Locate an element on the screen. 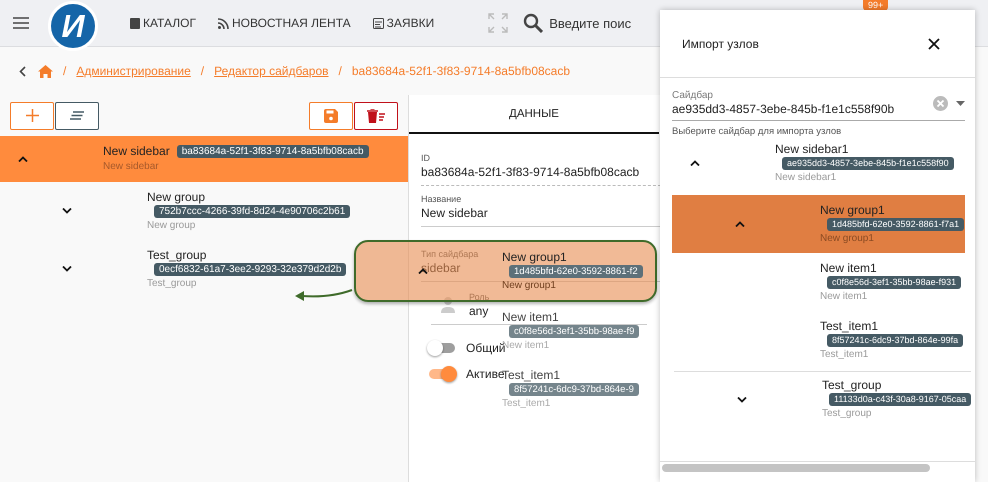 This screenshot has width=988, height=482. id-tag: 8f57241c-6dc9-37bd-864e-99fa is located at coordinates (895, 340).